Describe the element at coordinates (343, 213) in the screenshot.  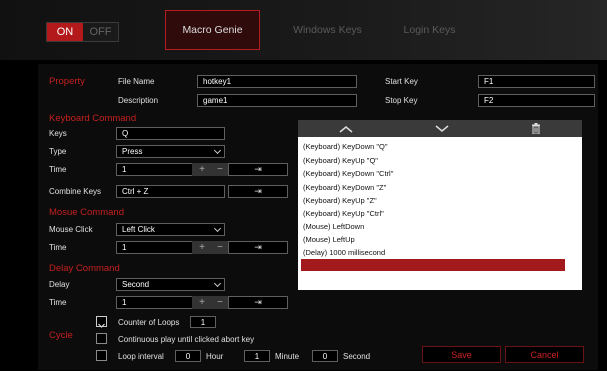
I see `list-item: (Keyboard) KeyUp "Ctrl"` at that location.